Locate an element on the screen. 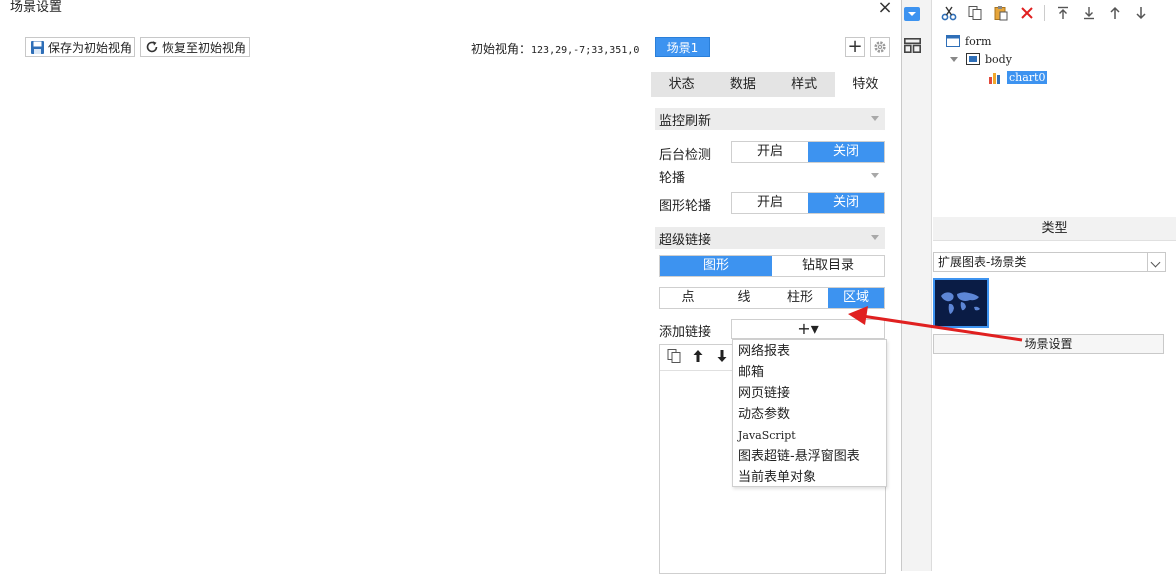 The height and width of the screenshot is (574, 1176). section-hyperlink: 超级链接 is located at coordinates (770, 238).